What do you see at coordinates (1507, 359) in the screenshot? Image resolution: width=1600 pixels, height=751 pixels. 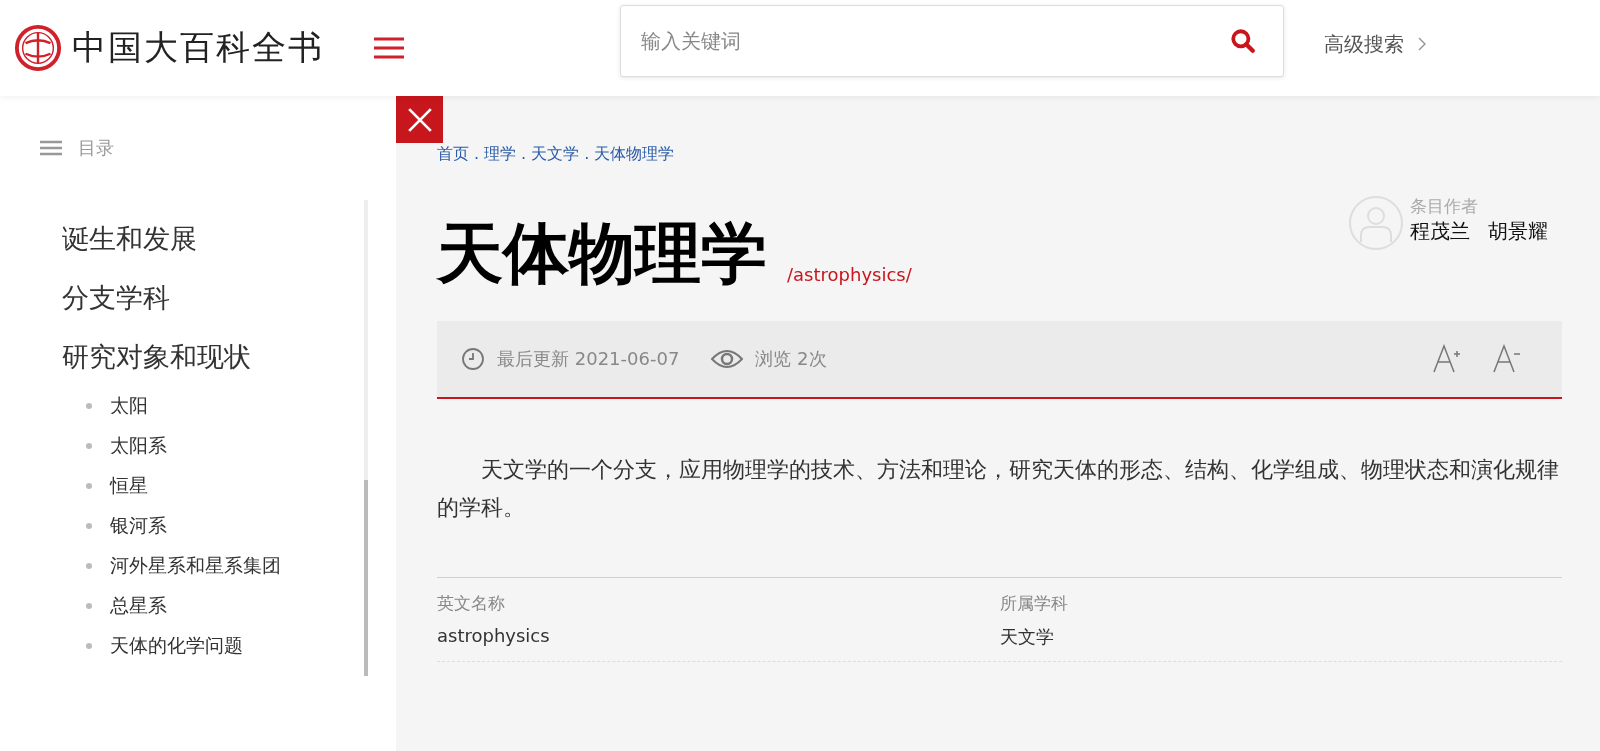 I see `font-decrease-icon` at bounding box center [1507, 359].